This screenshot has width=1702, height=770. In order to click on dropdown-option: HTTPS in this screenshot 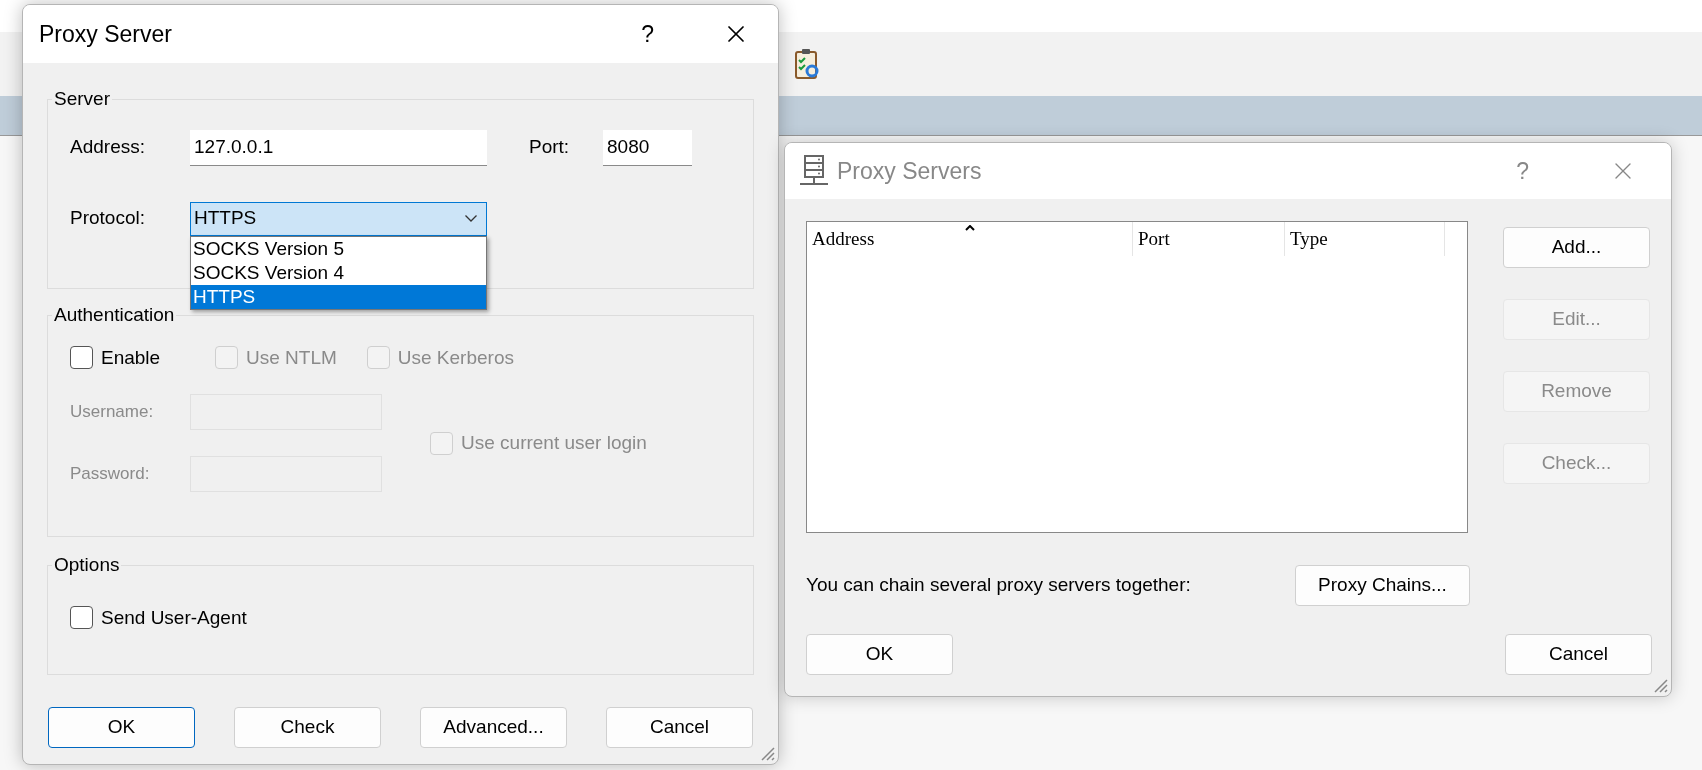, I will do `click(338, 296)`.